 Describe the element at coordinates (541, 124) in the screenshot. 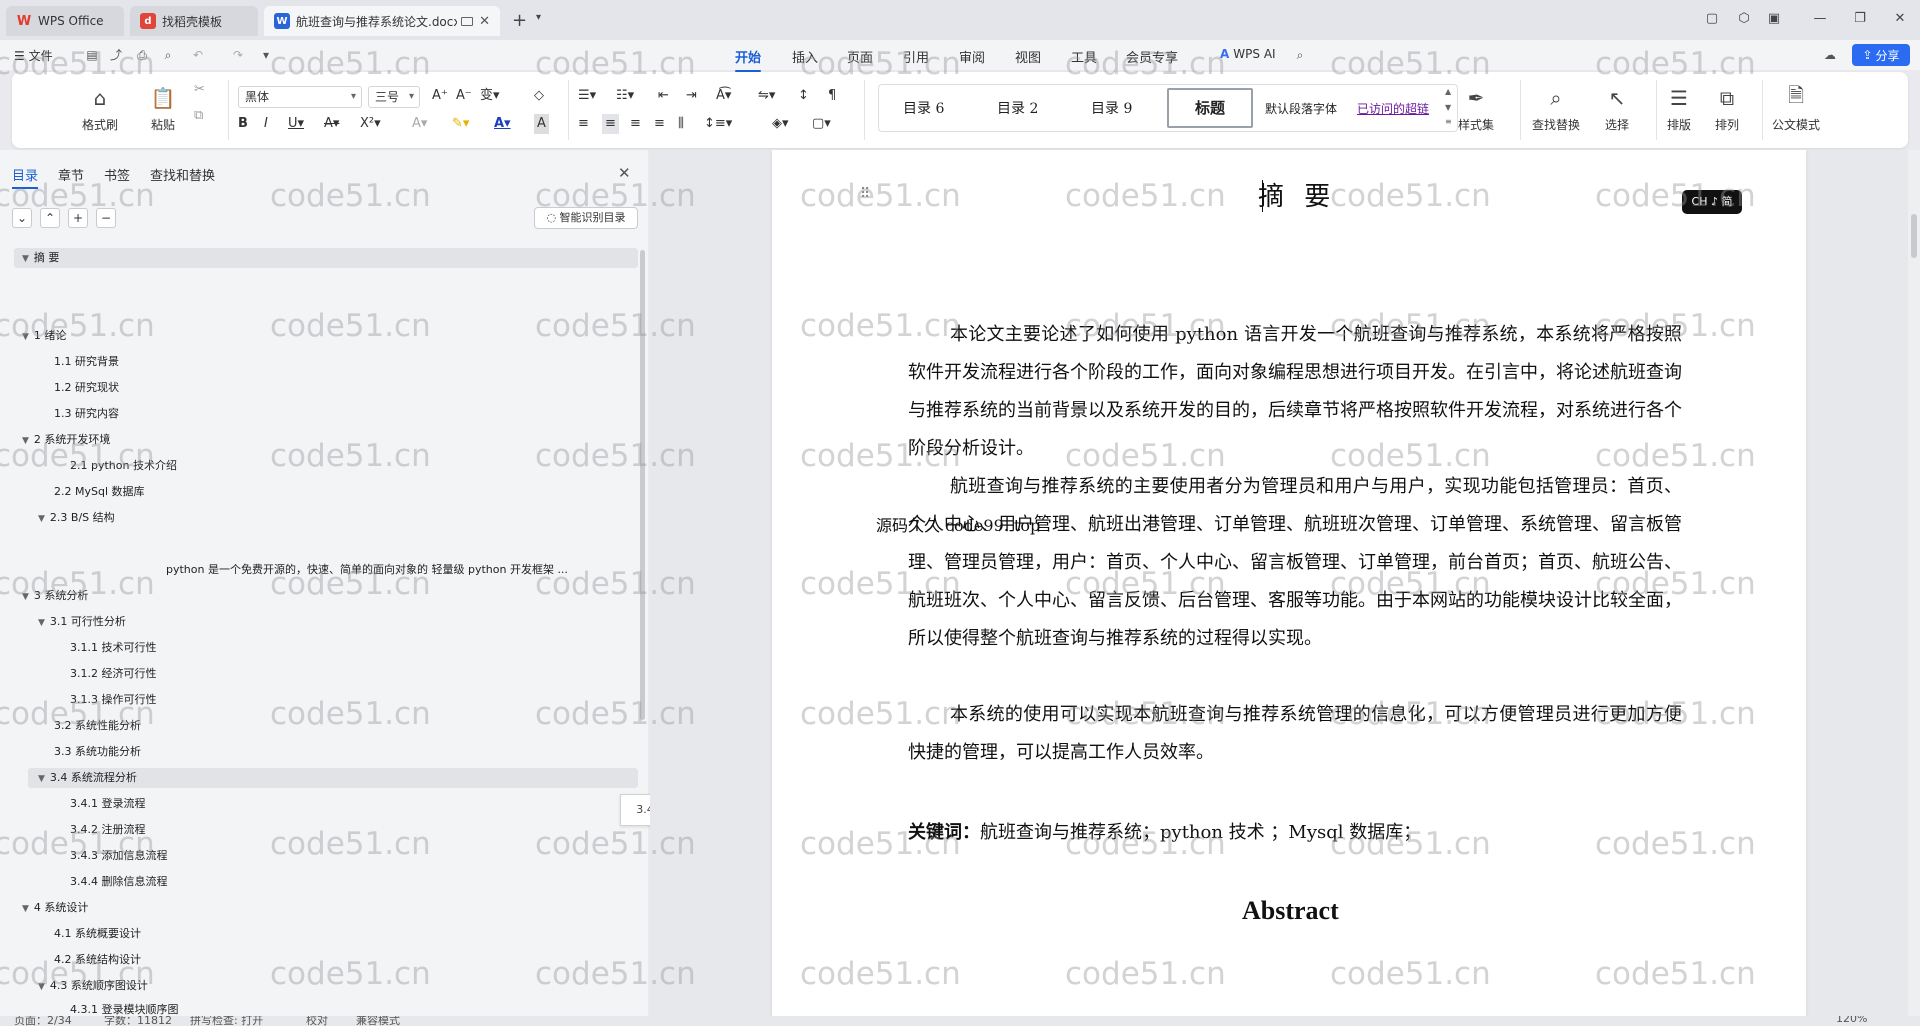

I see `char-shading-icon: A` at that location.